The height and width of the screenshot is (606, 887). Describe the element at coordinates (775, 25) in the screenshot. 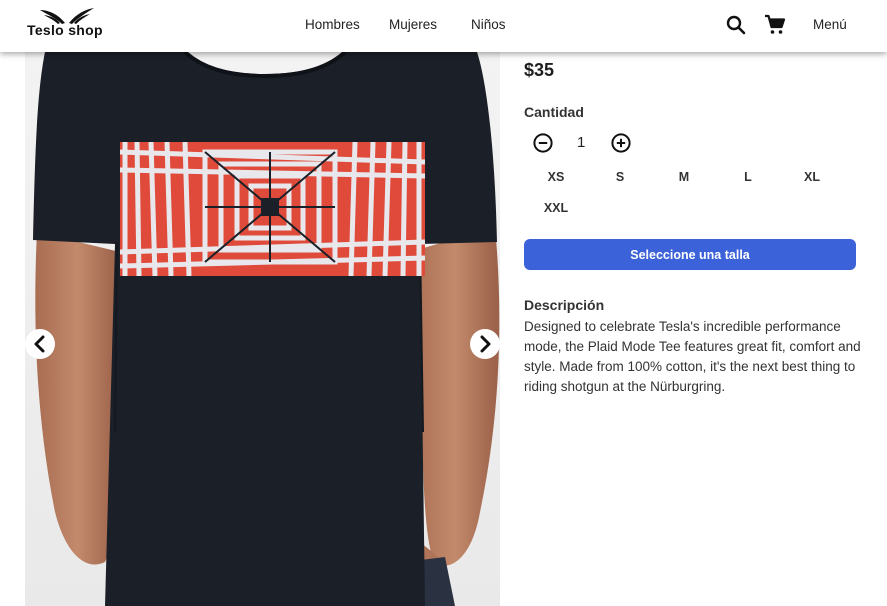

I see `cart-icon` at that location.